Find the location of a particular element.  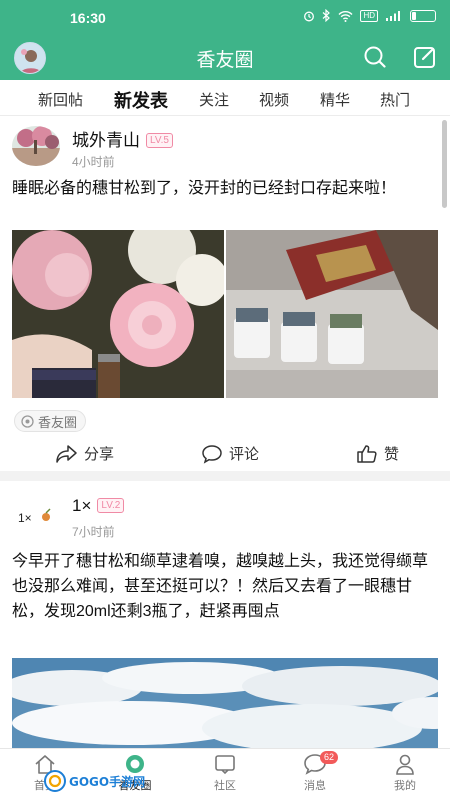

signal-icon is located at coordinates (393, 15).